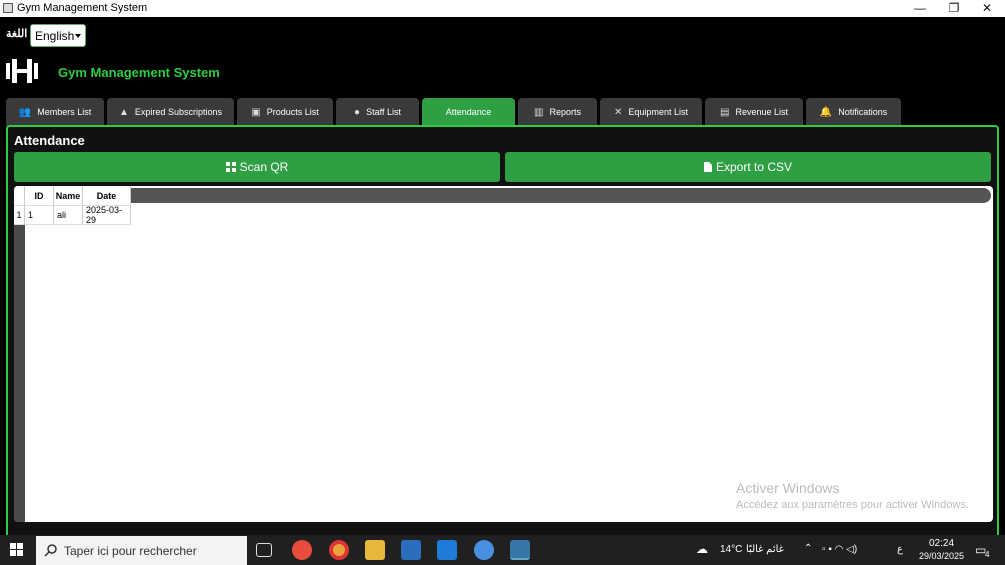  I want to click on export-csv-button: Export to CSV, so click(748, 167).